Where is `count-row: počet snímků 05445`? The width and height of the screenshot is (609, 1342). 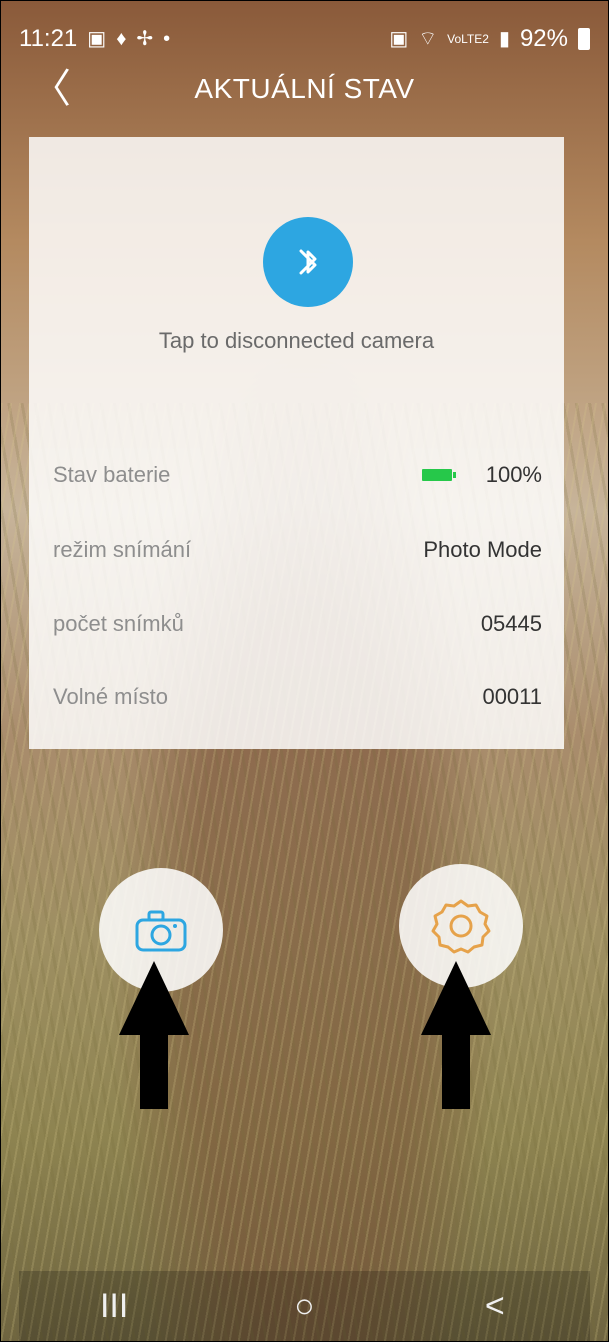 count-row: počet snímků 05445 is located at coordinates (297, 624).